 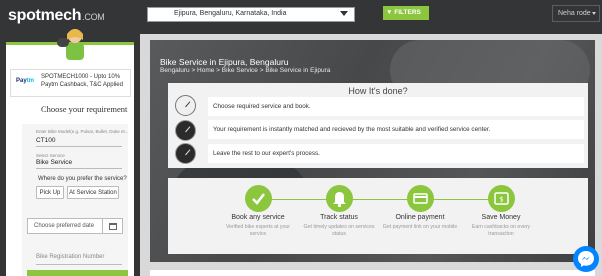 What do you see at coordinates (77, 273) in the screenshot?
I see `submit-button` at bounding box center [77, 273].